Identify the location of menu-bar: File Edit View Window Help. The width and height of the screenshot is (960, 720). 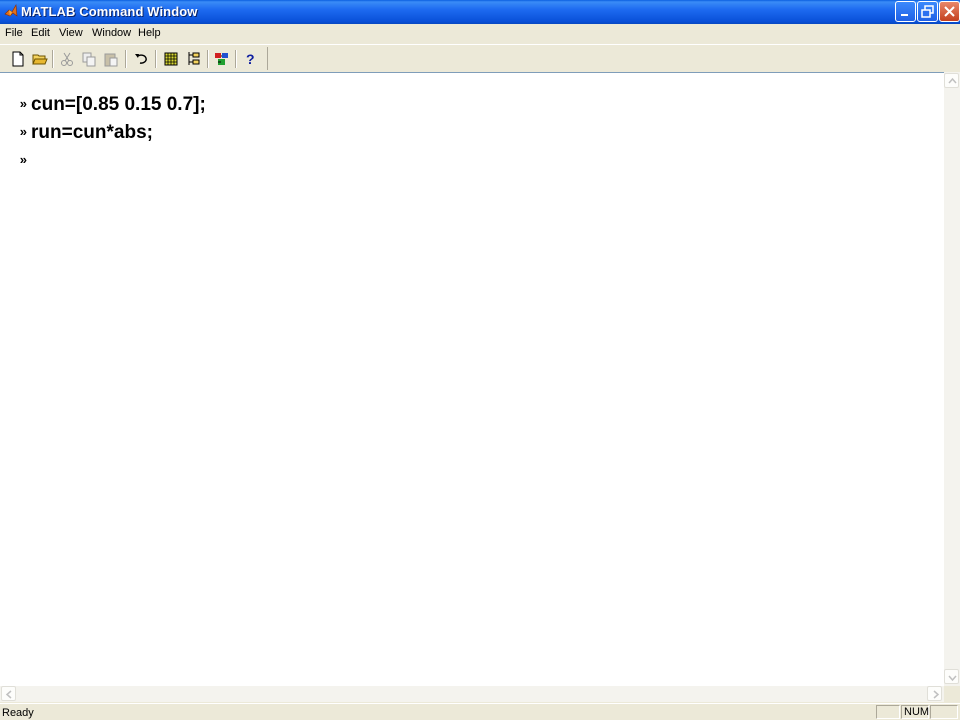
(480, 33).